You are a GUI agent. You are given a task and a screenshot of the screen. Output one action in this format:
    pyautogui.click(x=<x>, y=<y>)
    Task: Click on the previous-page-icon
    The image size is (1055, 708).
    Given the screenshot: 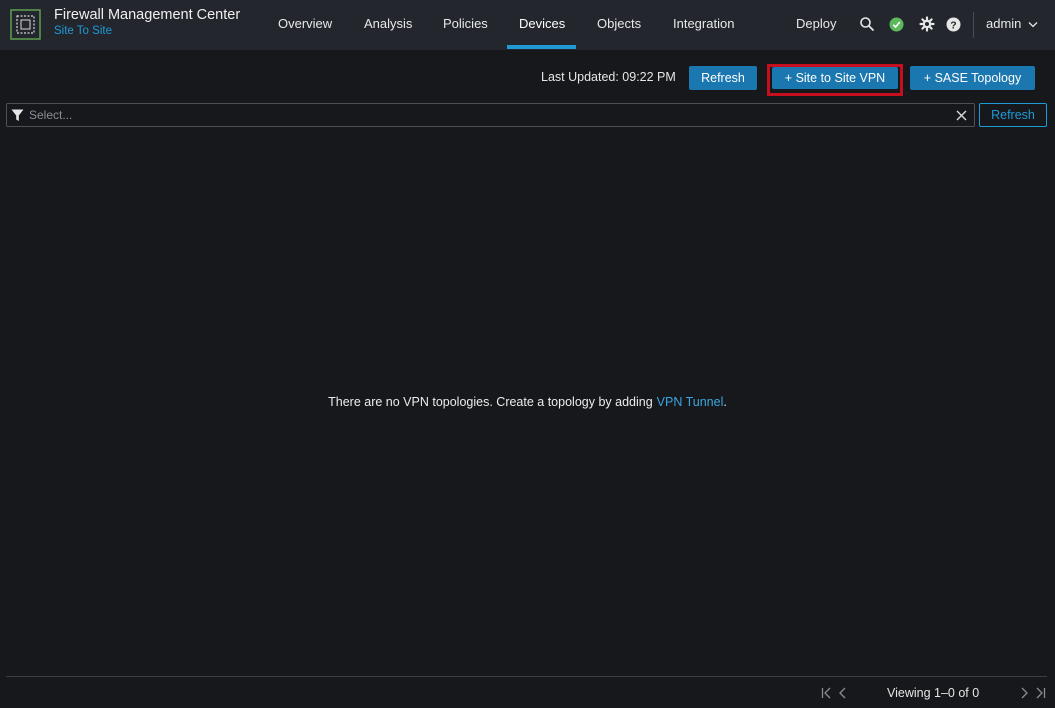 What is the action you would take?
    pyautogui.click(x=843, y=693)
    